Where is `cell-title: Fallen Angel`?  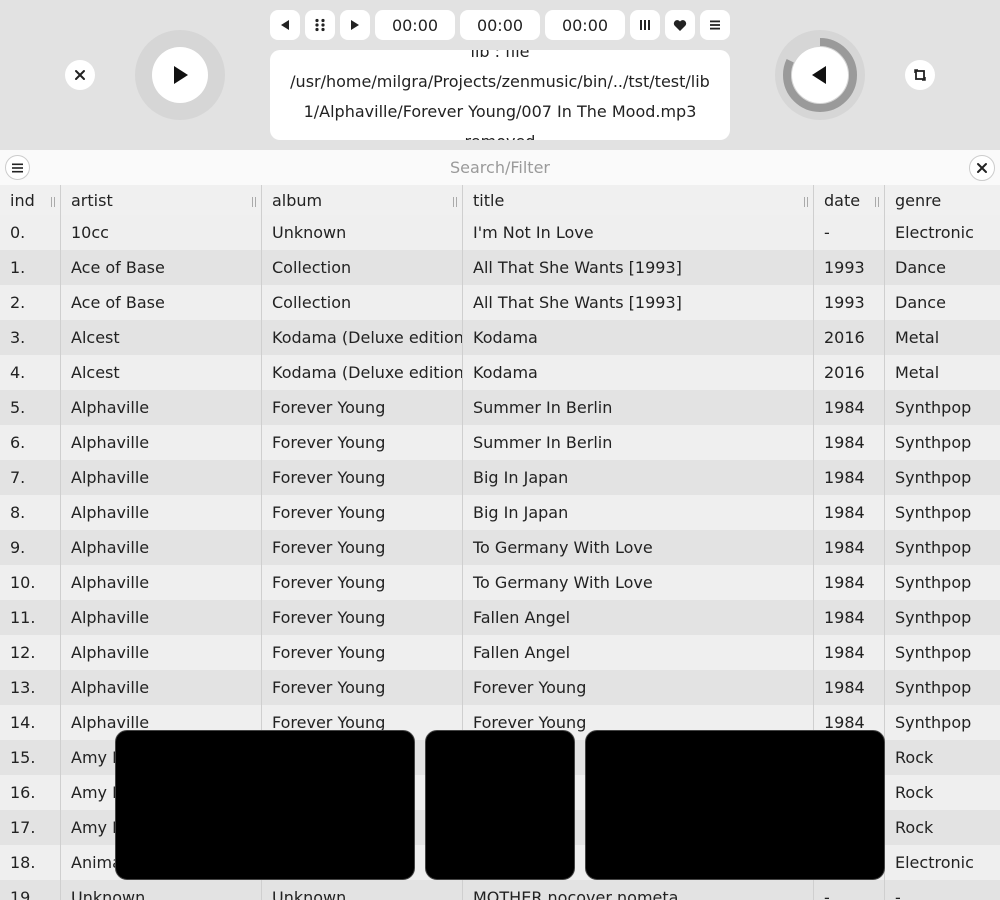 cell-title: Fallen Angel is located at coordinates (522, 617).